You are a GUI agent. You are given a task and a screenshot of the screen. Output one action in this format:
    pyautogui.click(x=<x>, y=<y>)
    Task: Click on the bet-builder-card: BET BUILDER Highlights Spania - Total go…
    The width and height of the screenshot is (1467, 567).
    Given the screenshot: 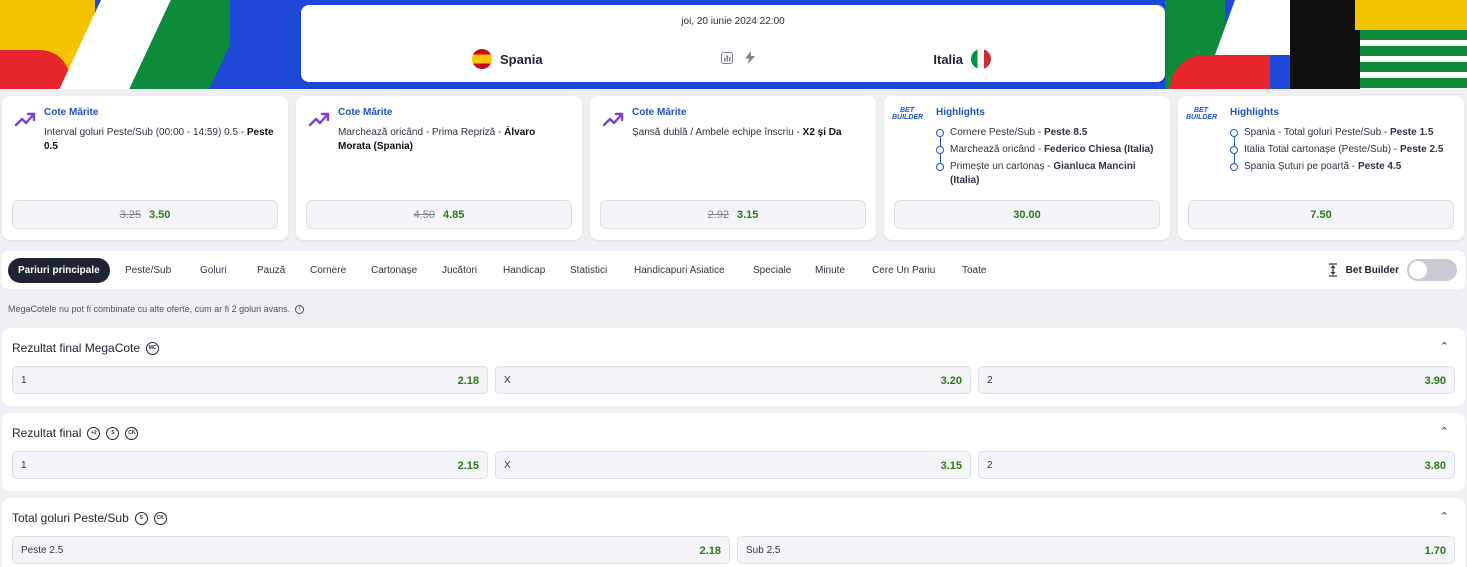 What is the action you would take?
    pyautogui.click(x=1321, y=168)
    